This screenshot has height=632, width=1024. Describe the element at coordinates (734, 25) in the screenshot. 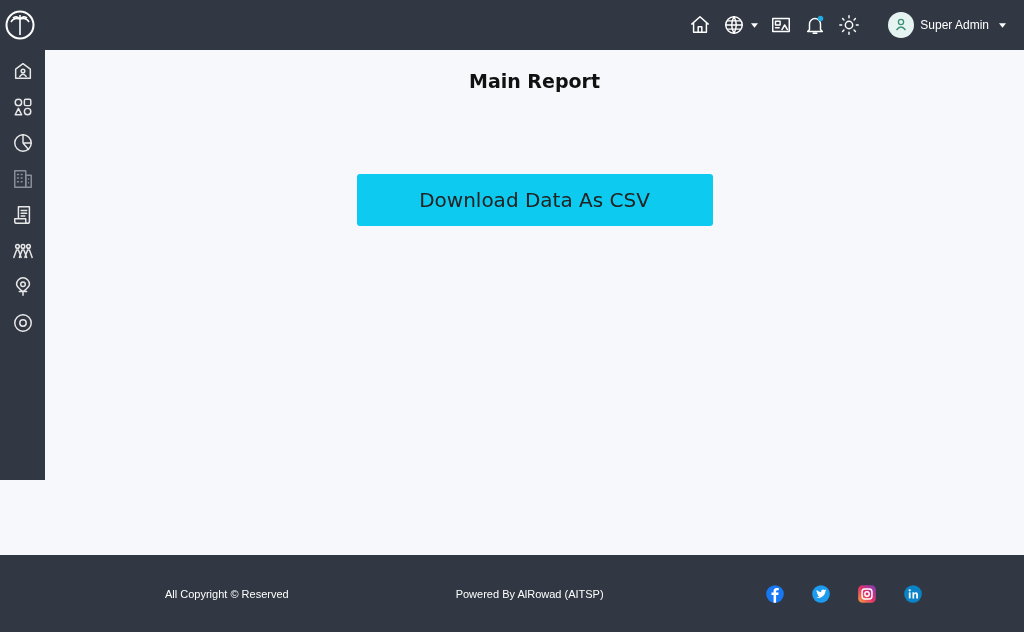

I see `globe-icon` at that location.